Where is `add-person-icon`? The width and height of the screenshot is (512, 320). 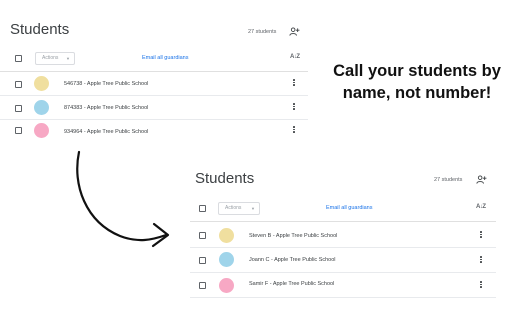 add-person-icon is located at coordinates (481, 179).